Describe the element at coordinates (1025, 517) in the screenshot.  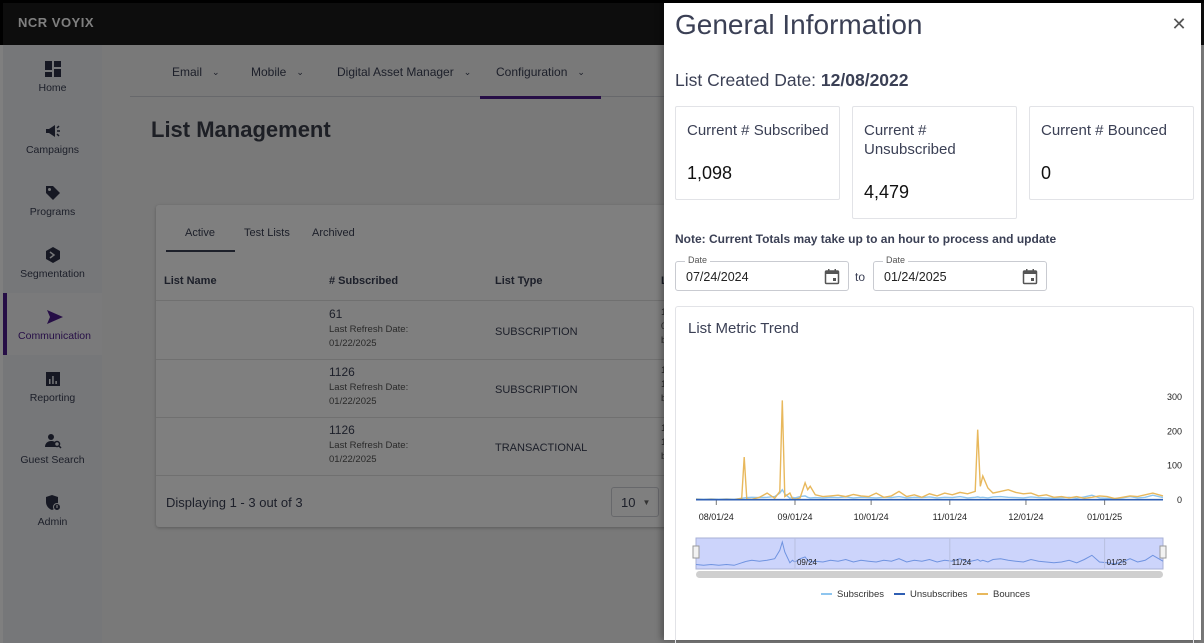
I see `x-tick-label: 12/01/24` at that location.